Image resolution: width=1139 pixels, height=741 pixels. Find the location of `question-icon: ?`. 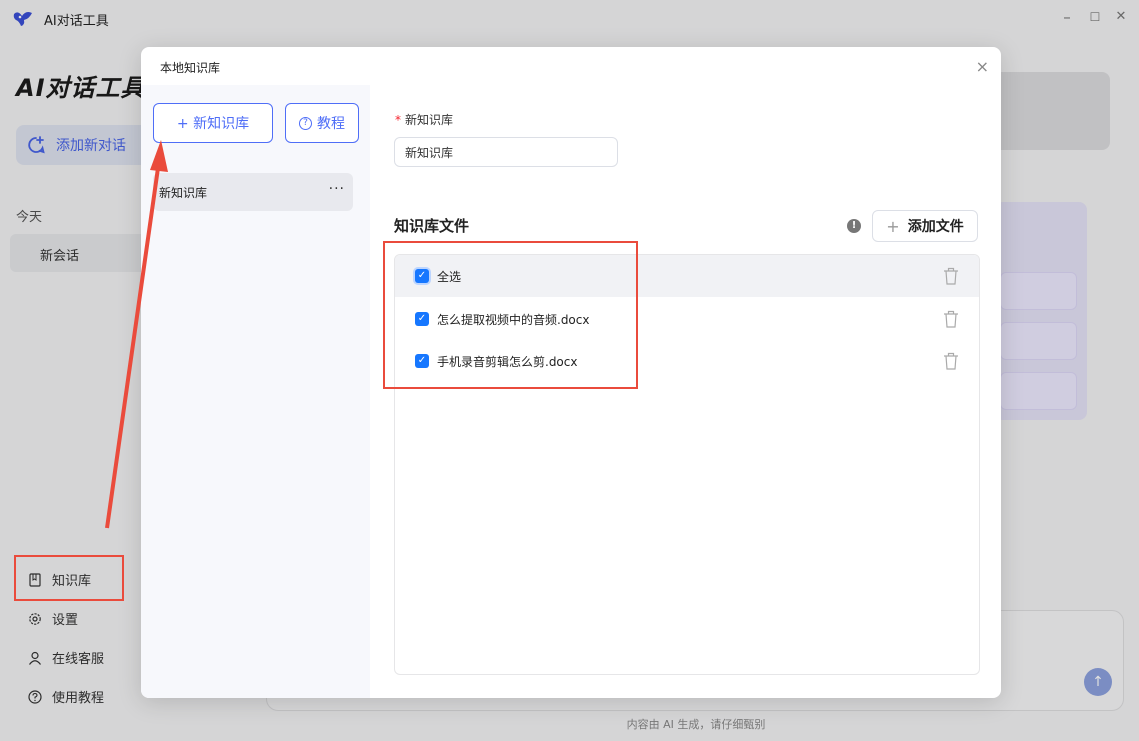

question-icon: ? is located at coordinates (305, 123).